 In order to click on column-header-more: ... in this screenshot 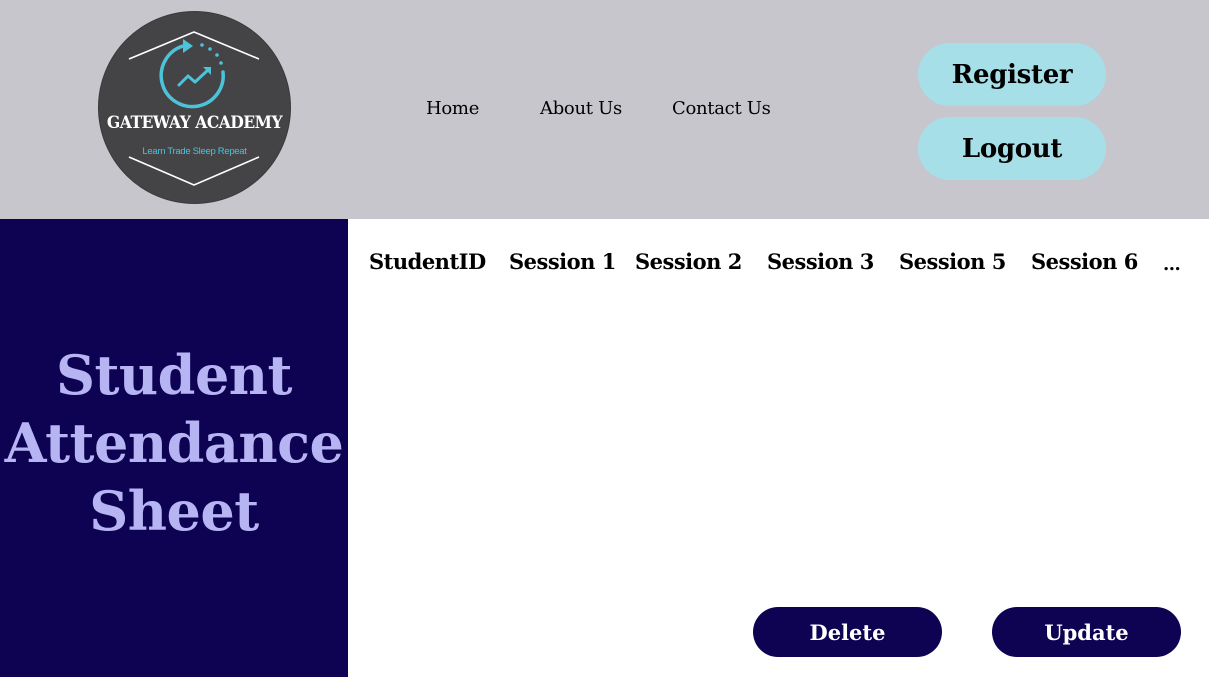, I will do `click(1172, 264)`.